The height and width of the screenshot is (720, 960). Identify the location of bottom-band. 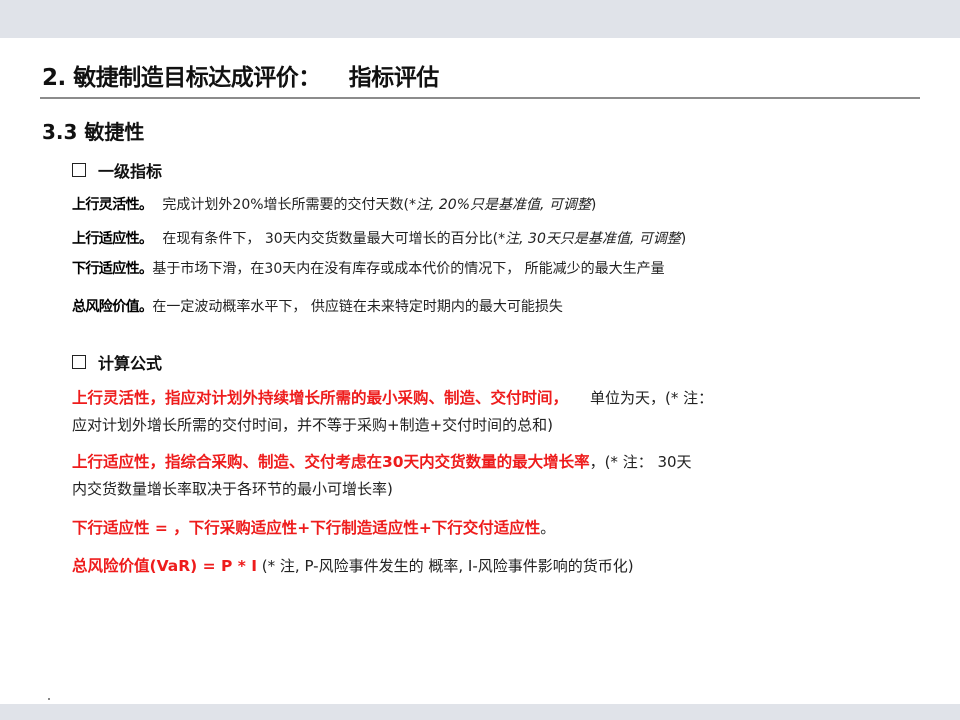
(480, 712).